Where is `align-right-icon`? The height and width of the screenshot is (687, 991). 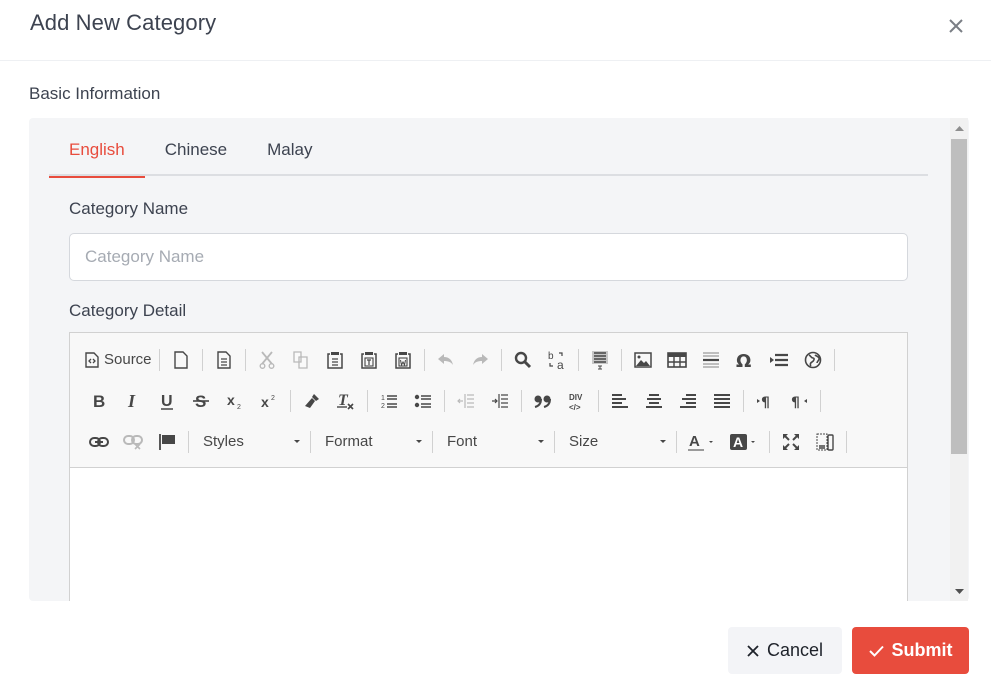
align-right-icon is located at coordinates (688, 400).